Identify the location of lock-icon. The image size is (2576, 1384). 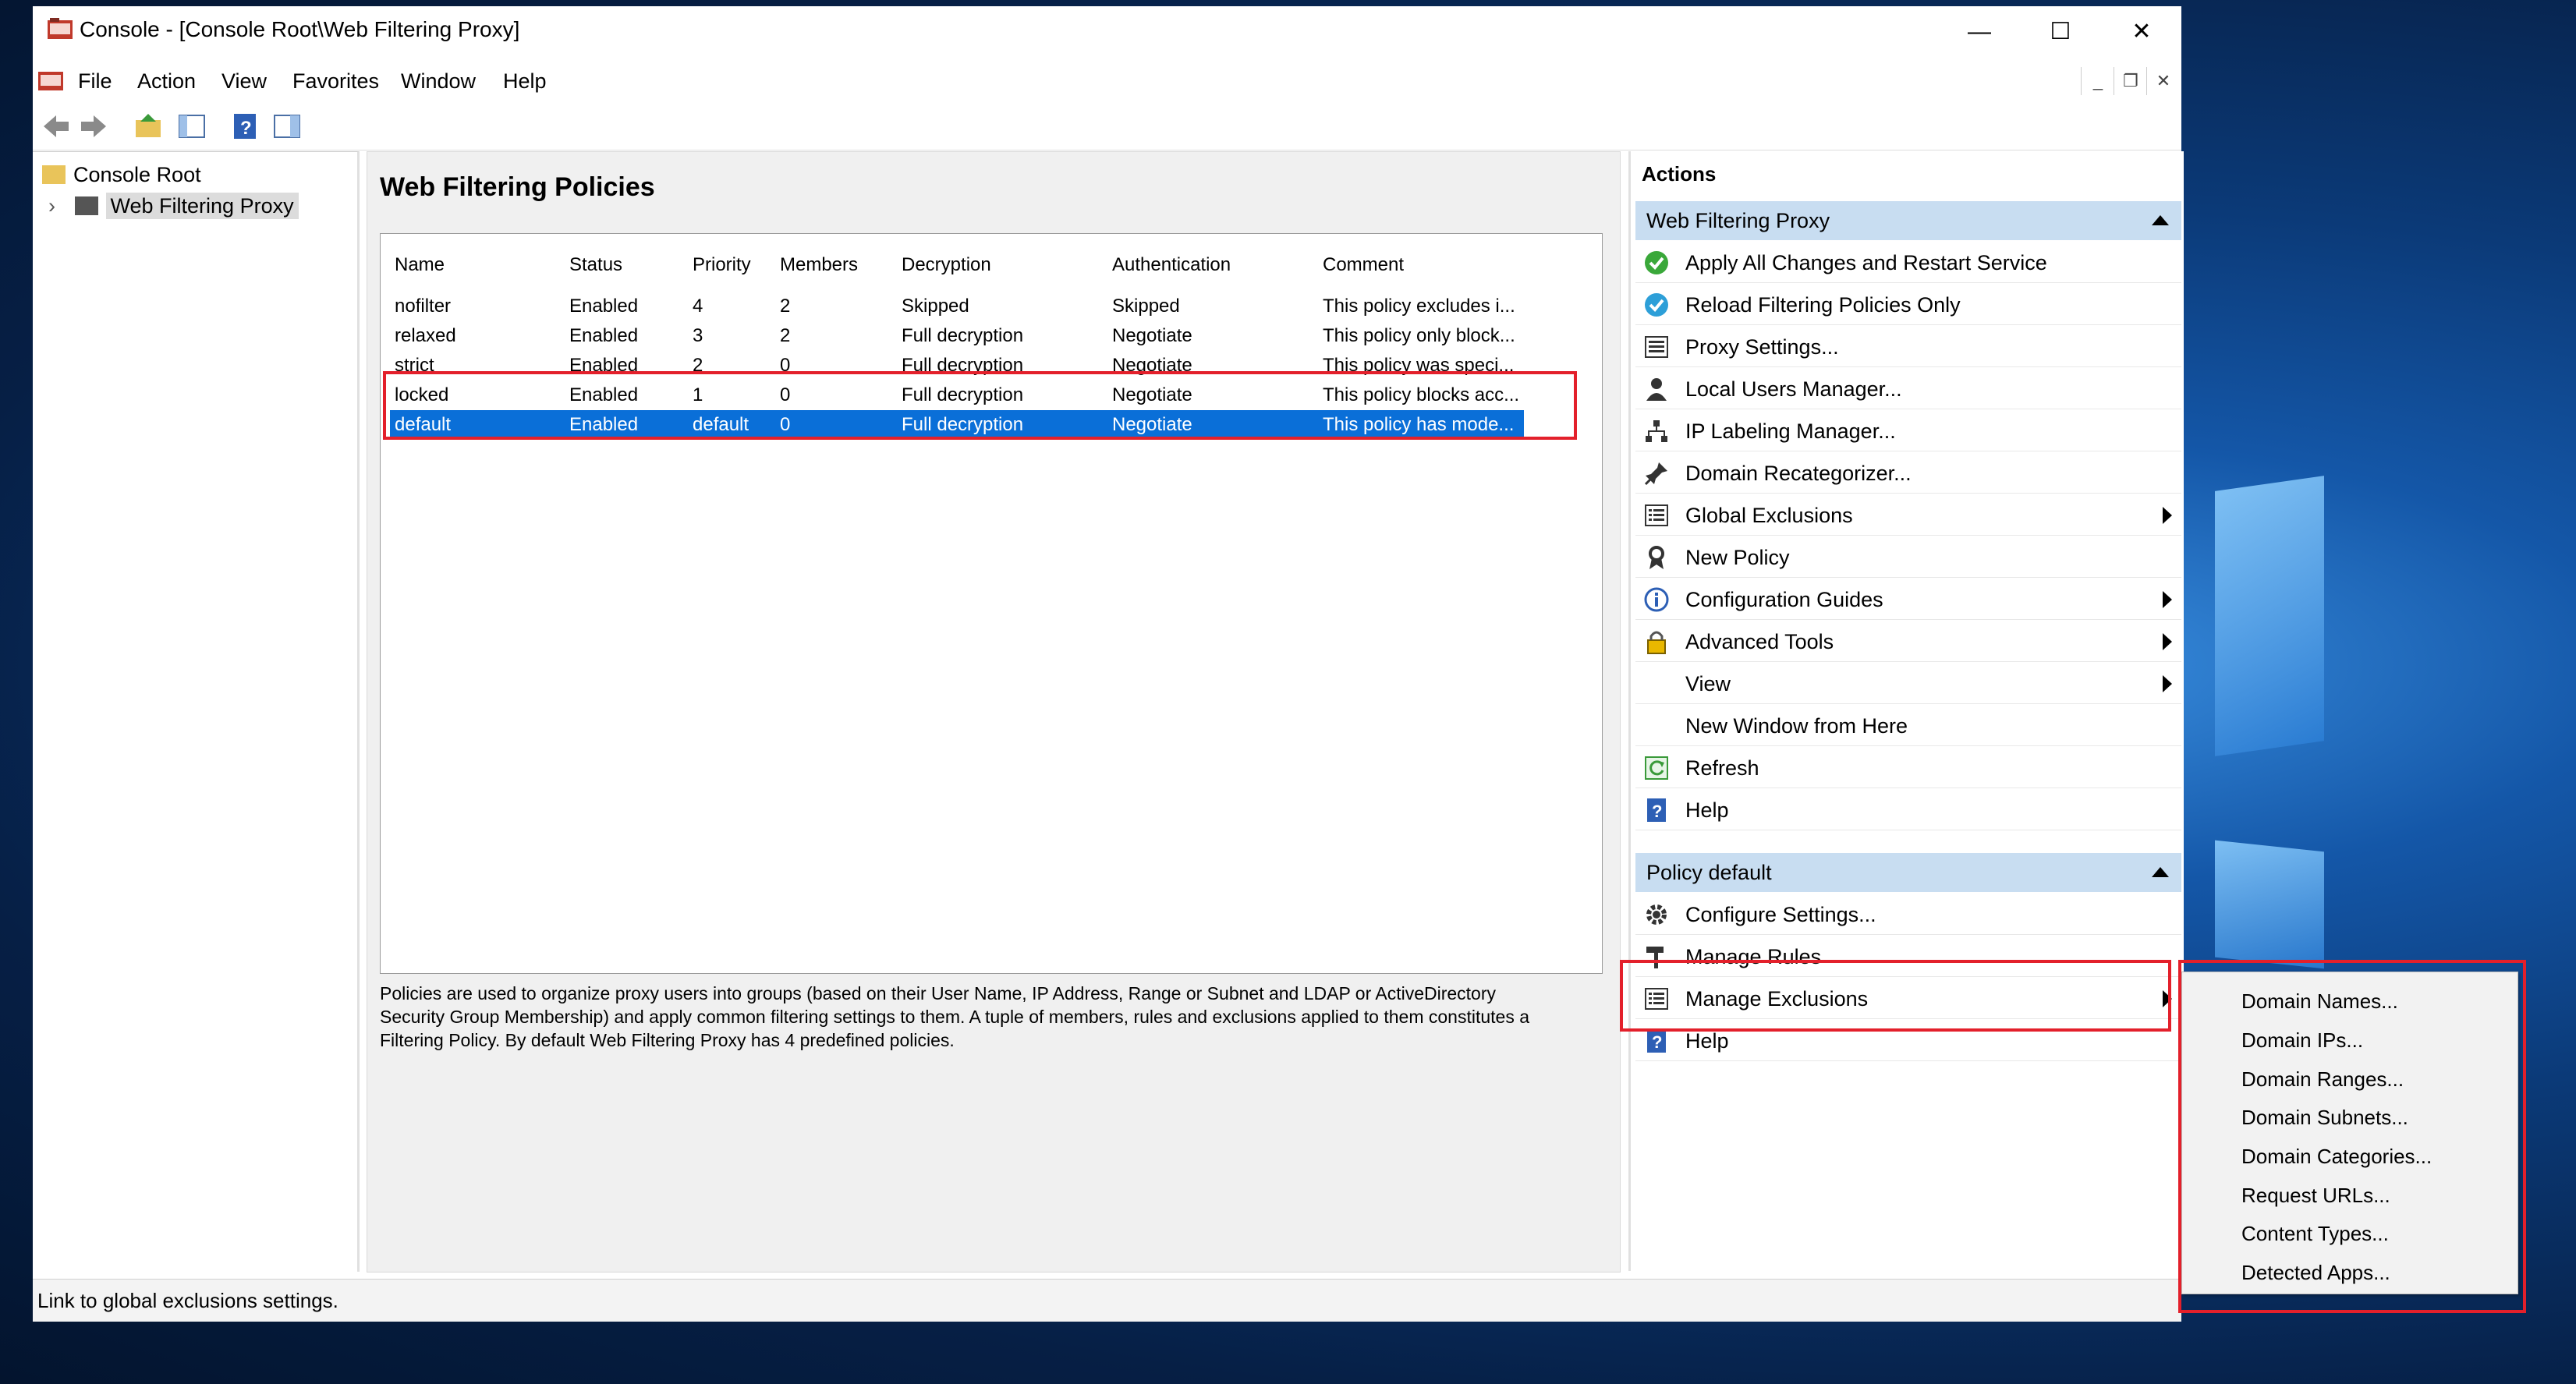
(1657, 641).